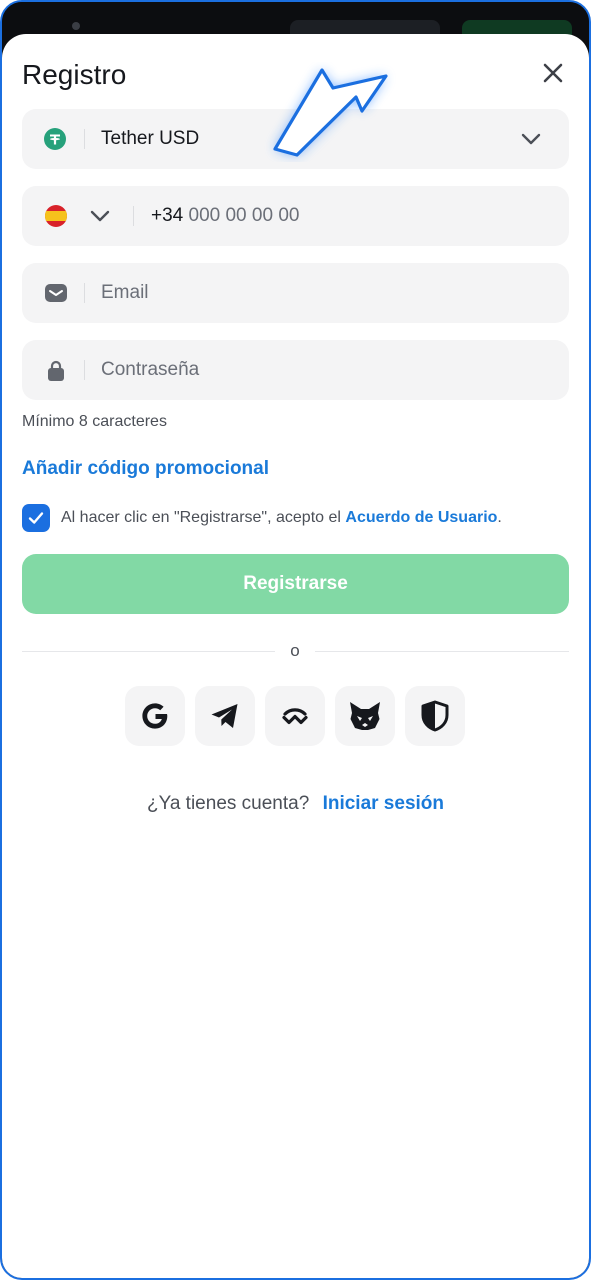  I want to click on currency-select: Tether USD, so click(295, 139).